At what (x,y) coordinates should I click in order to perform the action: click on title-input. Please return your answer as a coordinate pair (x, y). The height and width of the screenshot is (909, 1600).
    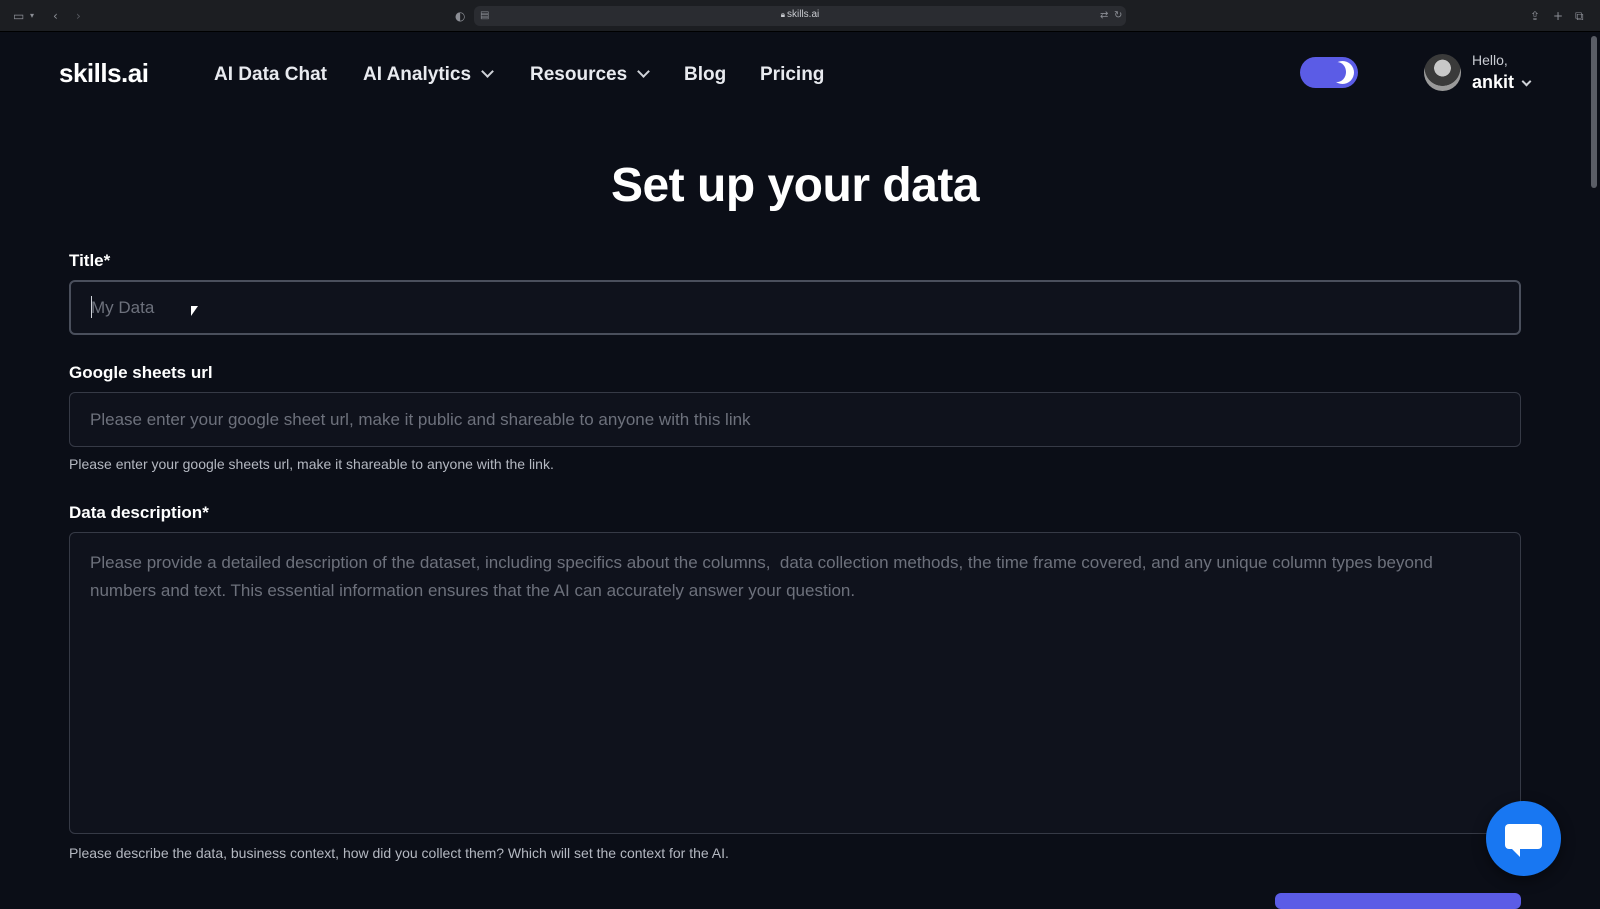
    Looking at the image, I should click on (795, 307).